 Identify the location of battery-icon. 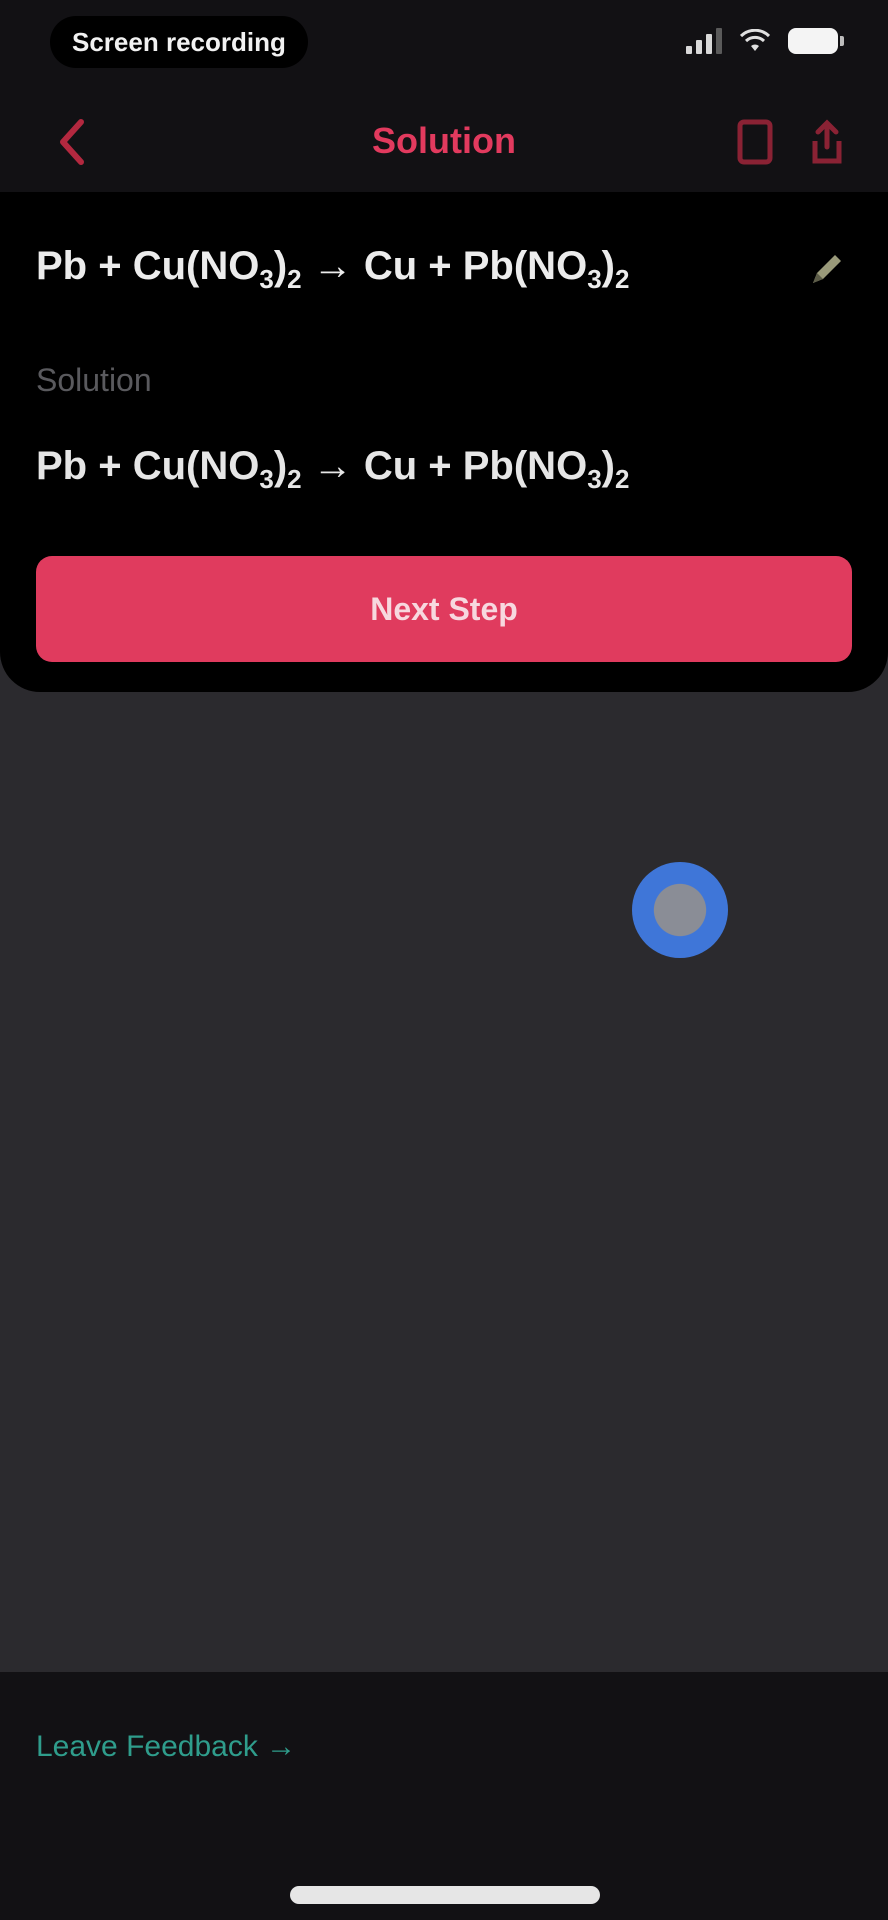
(816, 41).